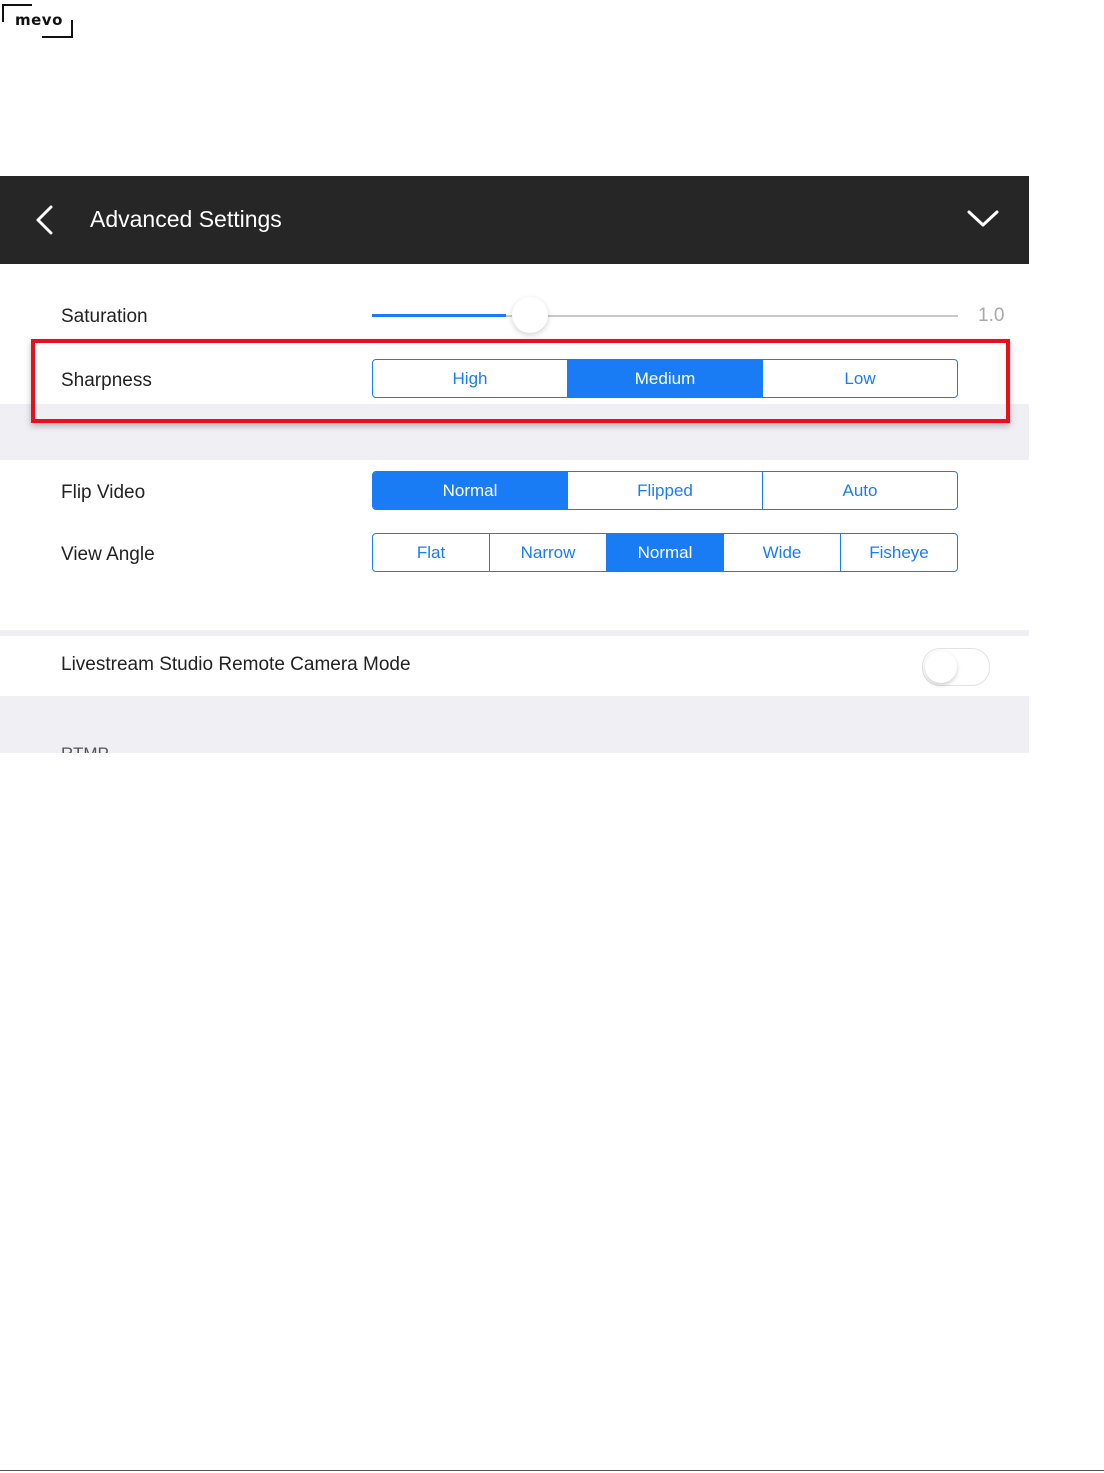  Describe the element at coordinates (106, 380) in the screenshot. I see `sharpness-label: Sharpness` at that location.